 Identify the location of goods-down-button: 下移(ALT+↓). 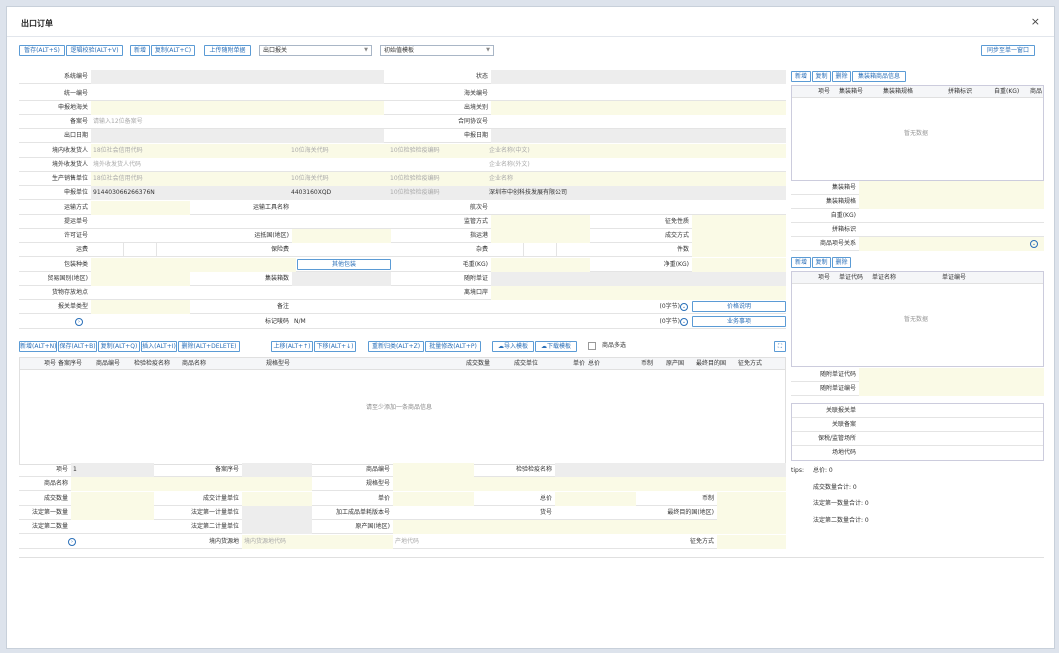
(335, 346).